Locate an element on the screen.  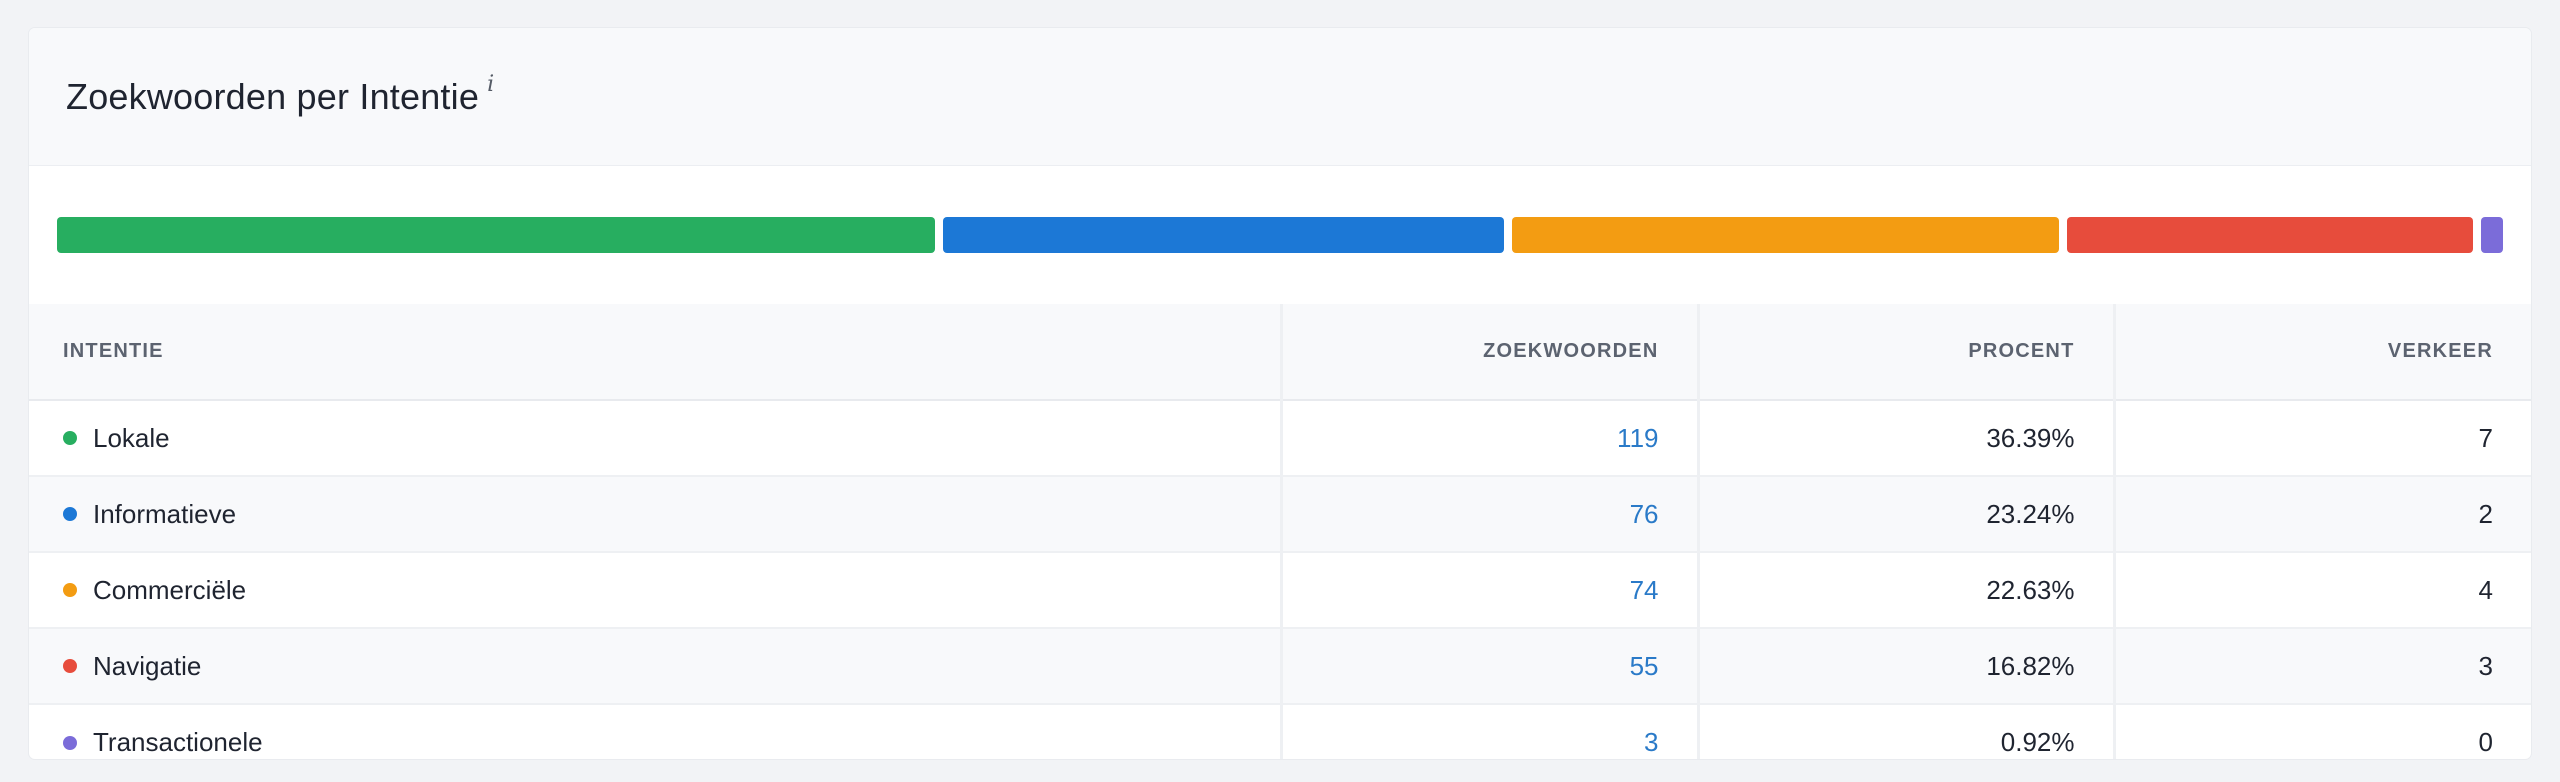
cell-intent: Transactionele is located at coordinates (656, 731).